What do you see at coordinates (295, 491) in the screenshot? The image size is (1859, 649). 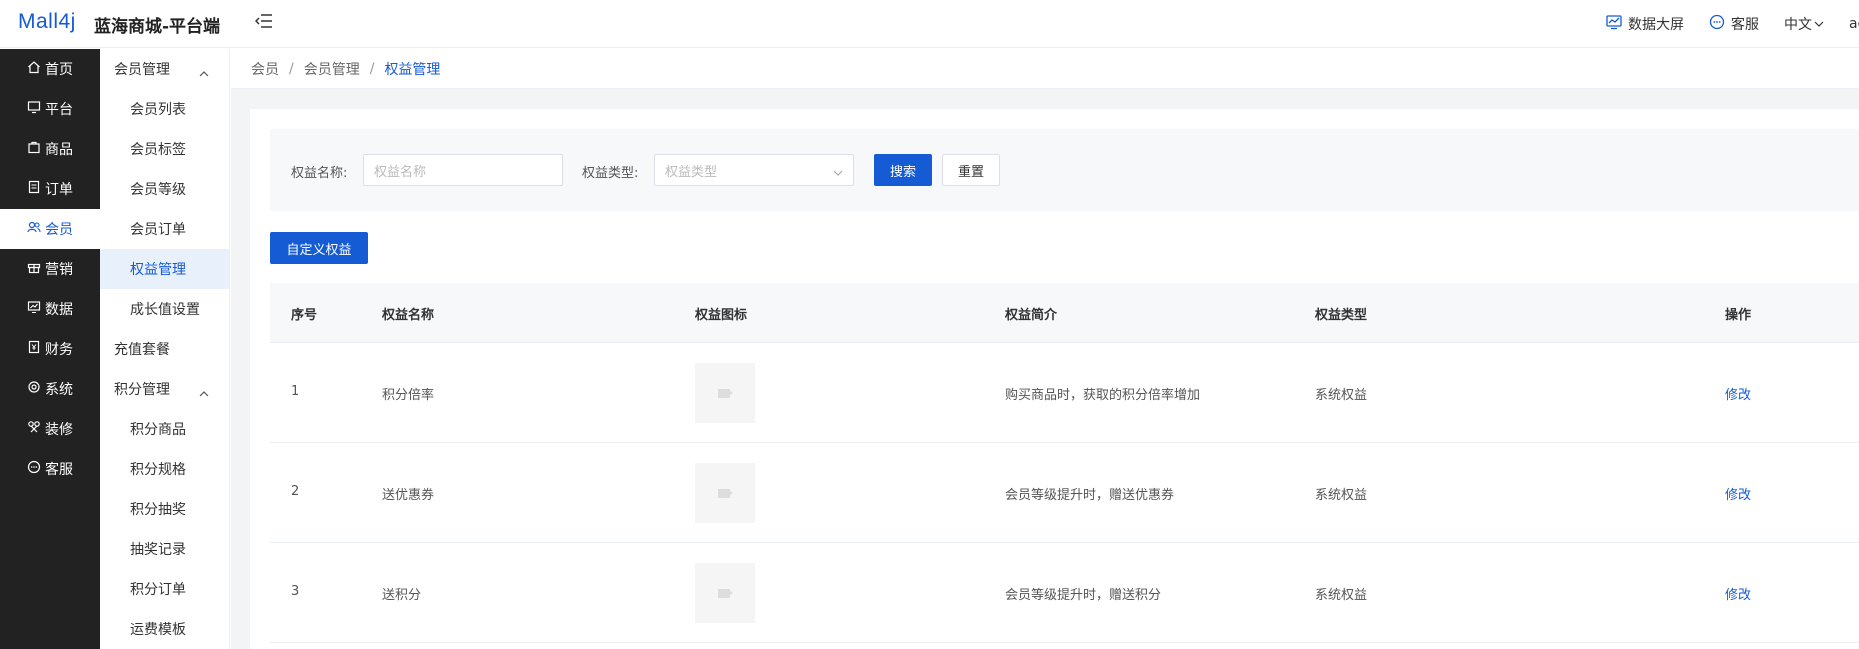 I see `cell-index: 2` at bounding box center [295, 491].